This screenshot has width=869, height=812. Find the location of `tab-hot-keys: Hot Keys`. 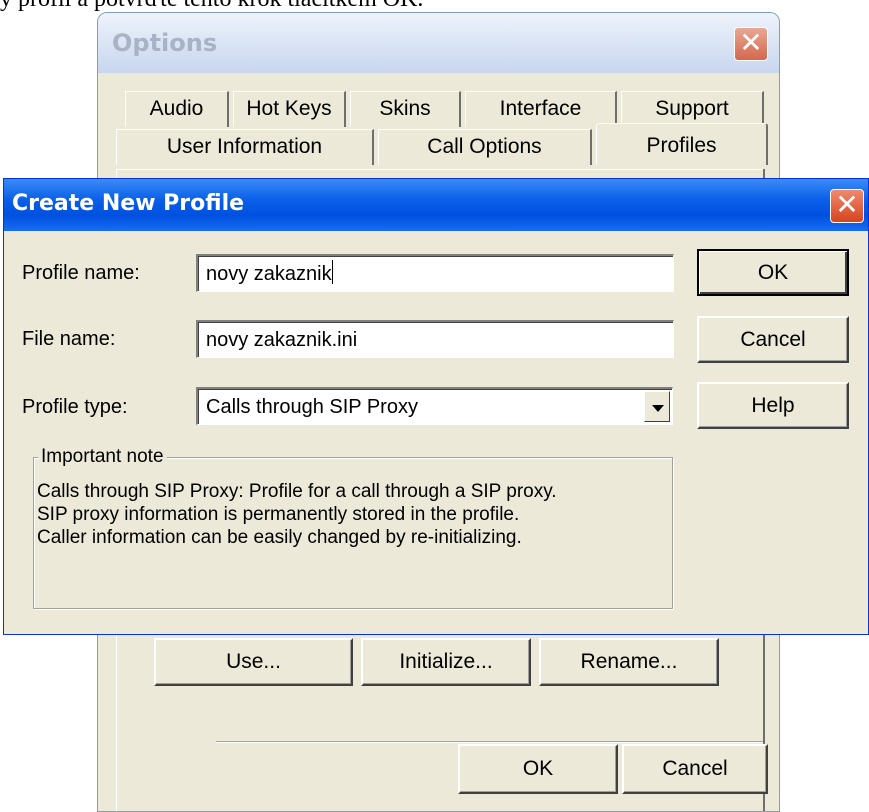

tab-hot-keys: Hot Keys is located at coordinates (289, 109).